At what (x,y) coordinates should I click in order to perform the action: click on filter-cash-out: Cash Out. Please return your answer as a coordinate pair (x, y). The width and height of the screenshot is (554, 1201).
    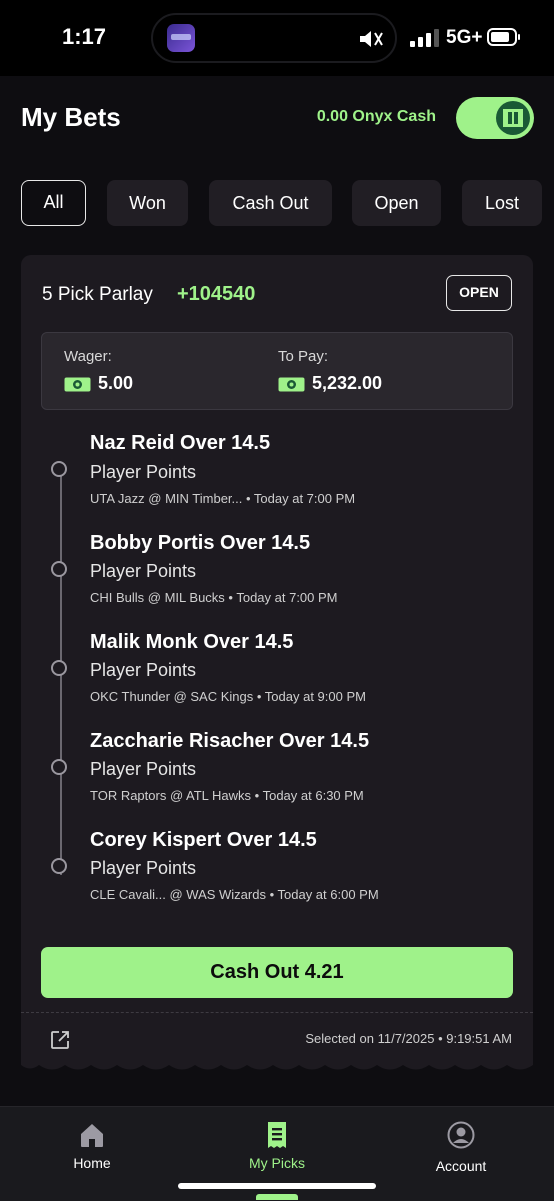
    Looking at the image, I should click on (270, 203).